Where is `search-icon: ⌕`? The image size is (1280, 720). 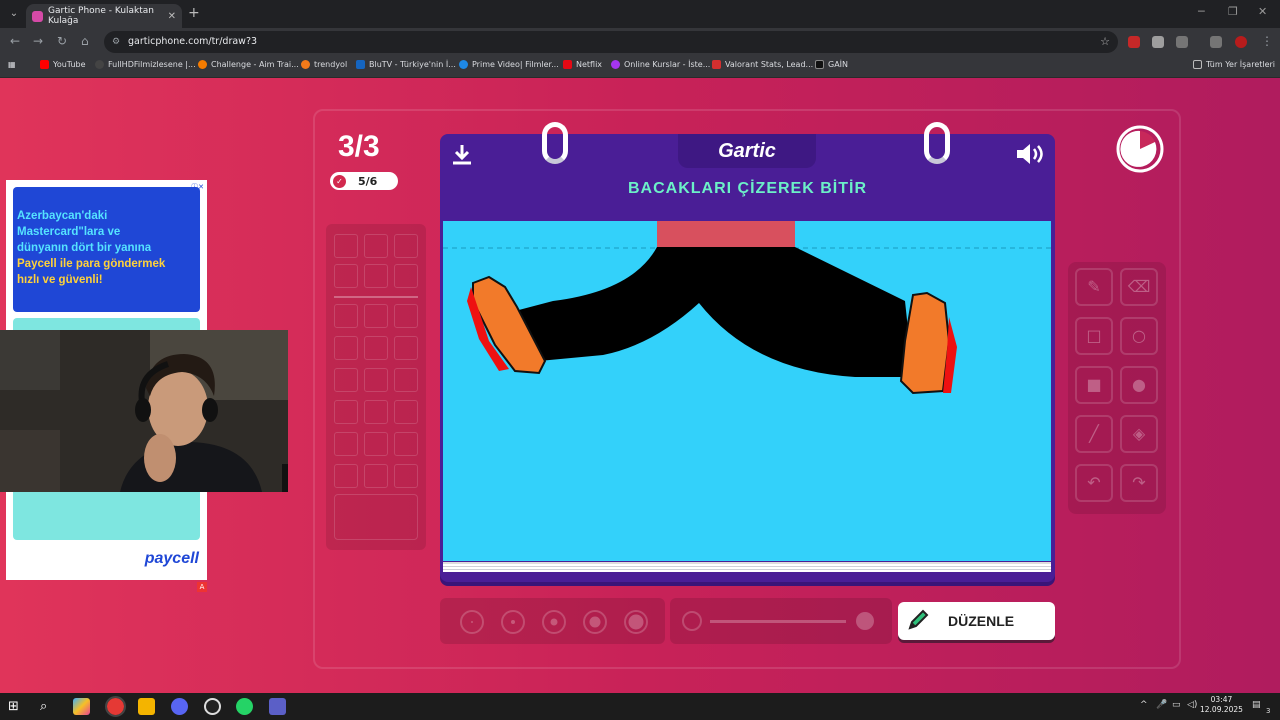 search-icon: ⌕ is located at coordinates (48, 706).